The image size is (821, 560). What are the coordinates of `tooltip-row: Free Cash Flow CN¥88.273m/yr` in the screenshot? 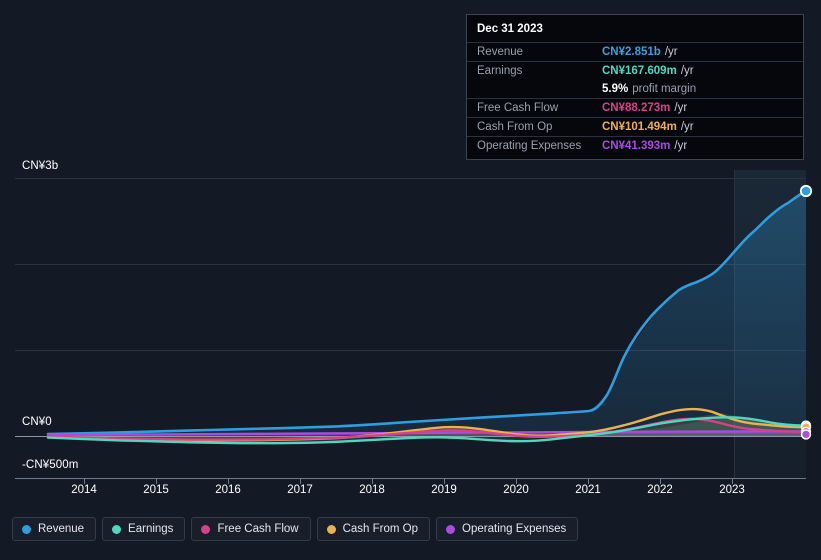 It's located at (635, 107).